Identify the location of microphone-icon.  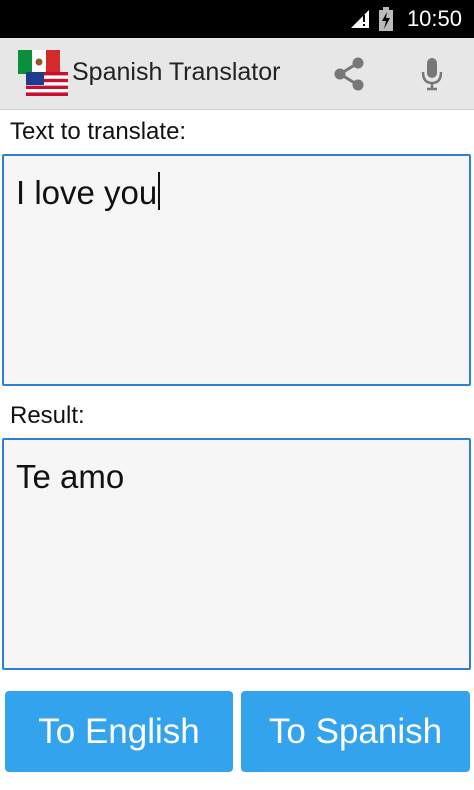
(432, 74).